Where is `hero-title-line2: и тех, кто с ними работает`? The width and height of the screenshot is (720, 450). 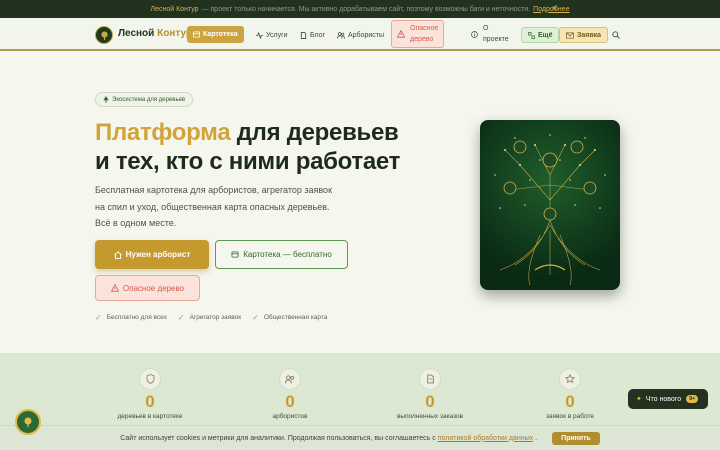
hero-title-line2: и тех, кто с ними работает is located at coordinates (248, 161).